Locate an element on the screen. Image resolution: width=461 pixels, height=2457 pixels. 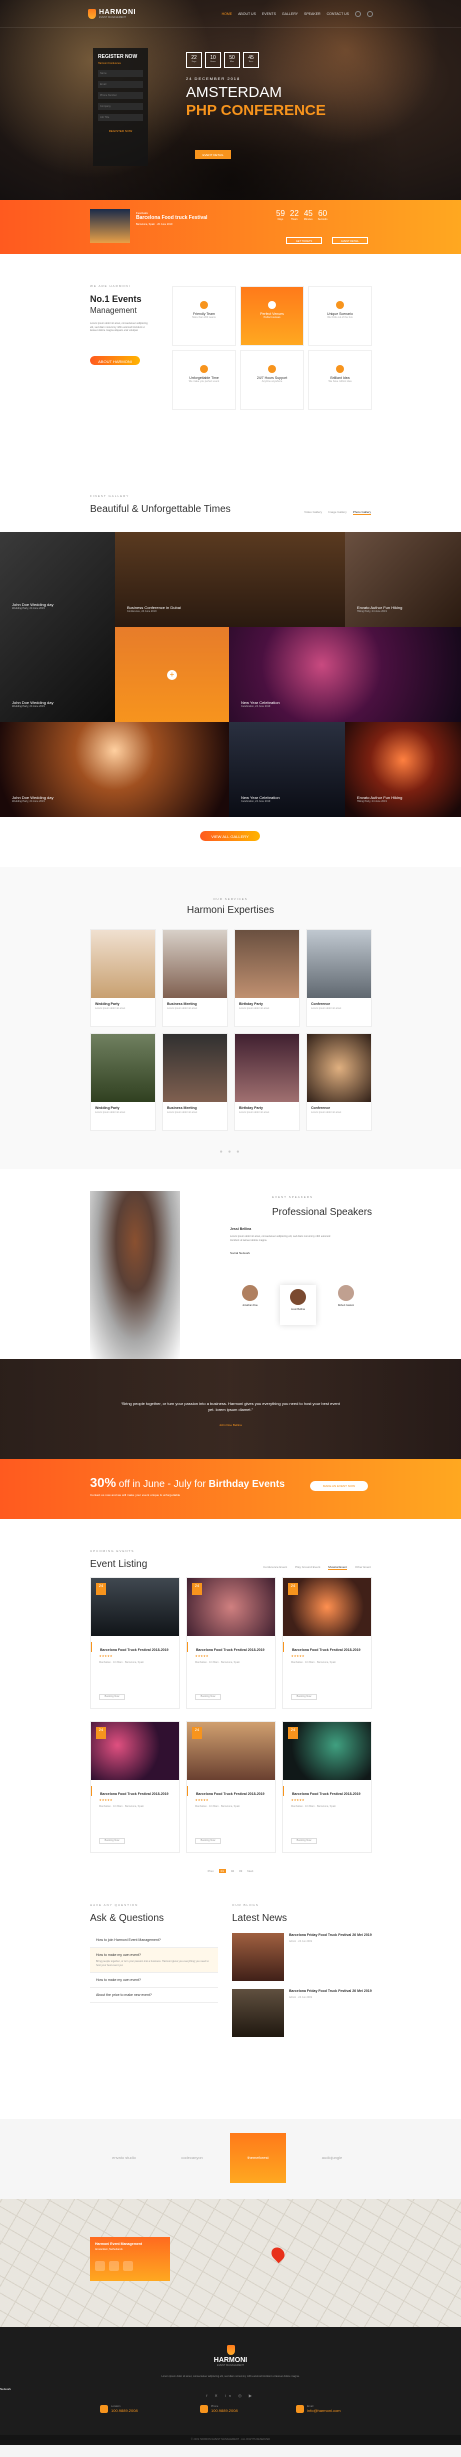
feature-card: Brilliant Idea We have million idea is located at coordinates (340, 380).